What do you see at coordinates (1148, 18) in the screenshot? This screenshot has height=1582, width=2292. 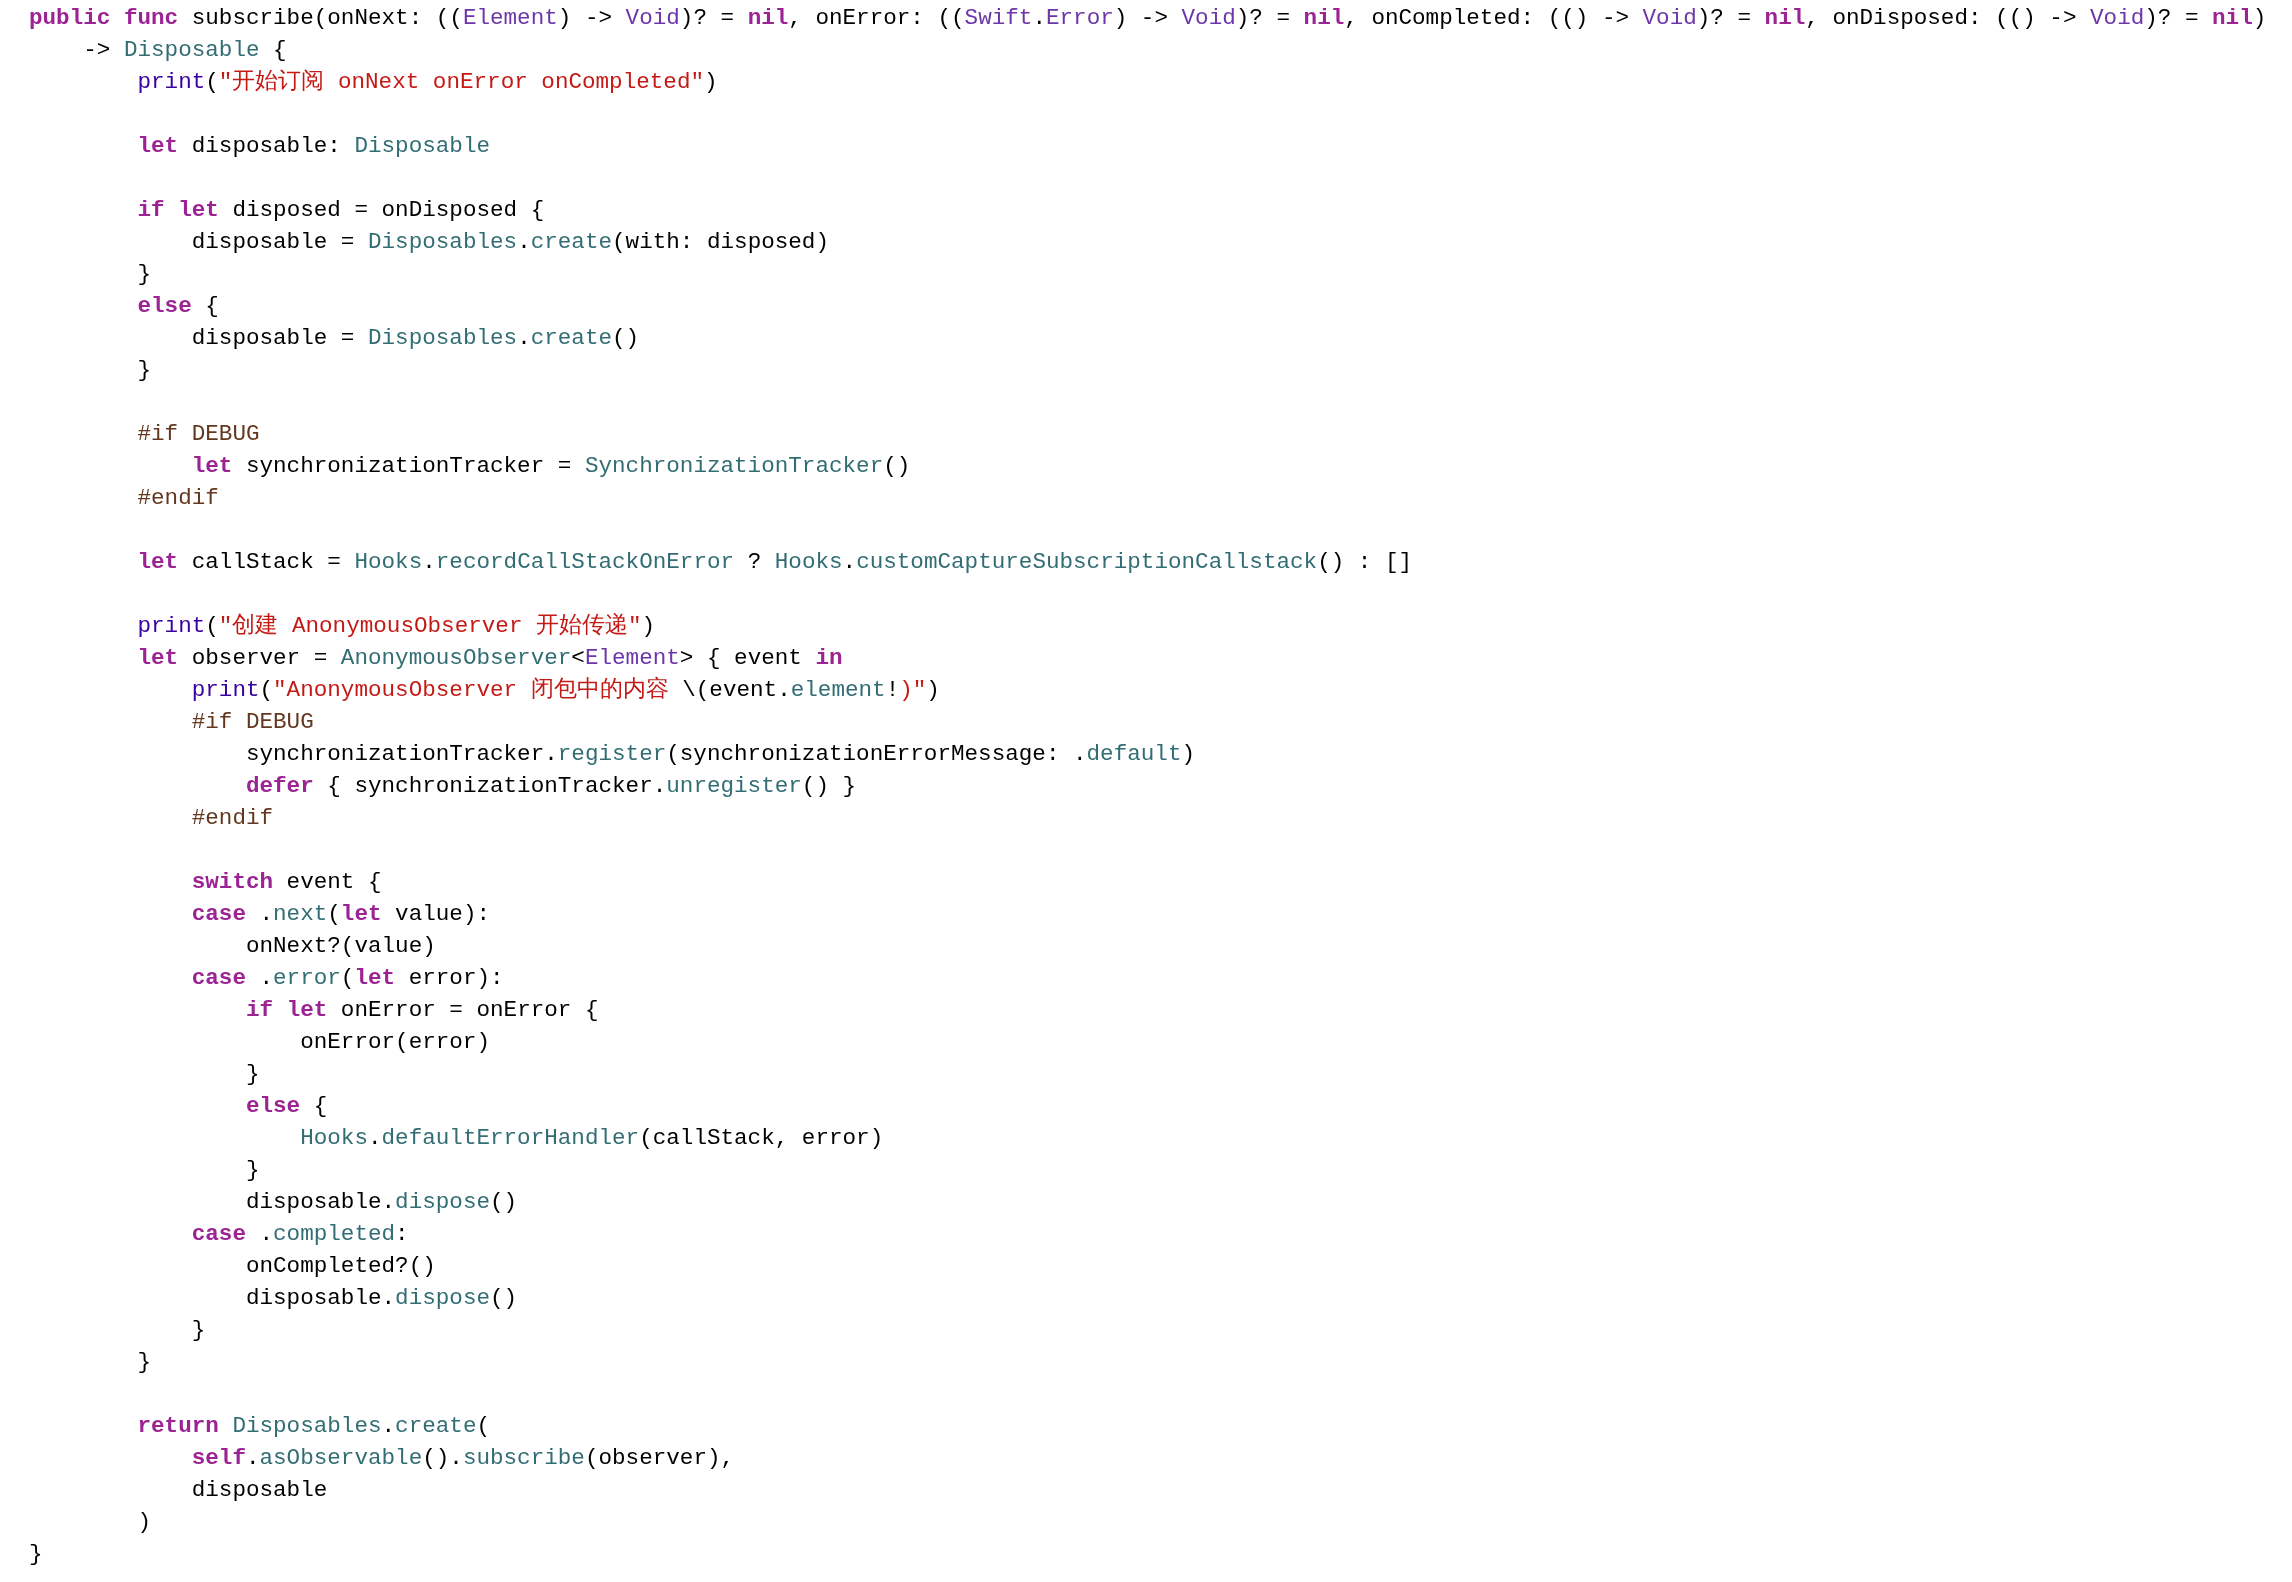 I see `code-line: public func subscribe(onNext: ((Element) -> Void)? = nil, onError: ((Swift.Error) -> Void)? = nil, onCompleted: (() -> Void)? = nil, onDisposed: (() -> Void)? = nil)` at bounding box center [1148, 18].